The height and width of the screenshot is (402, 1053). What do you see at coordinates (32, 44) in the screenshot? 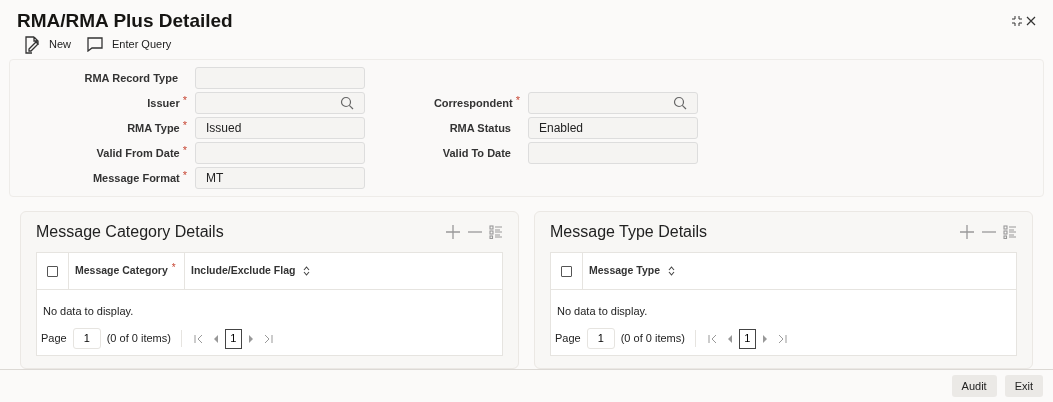
I see `document-edit-icon` at bounding box center [32, 44].